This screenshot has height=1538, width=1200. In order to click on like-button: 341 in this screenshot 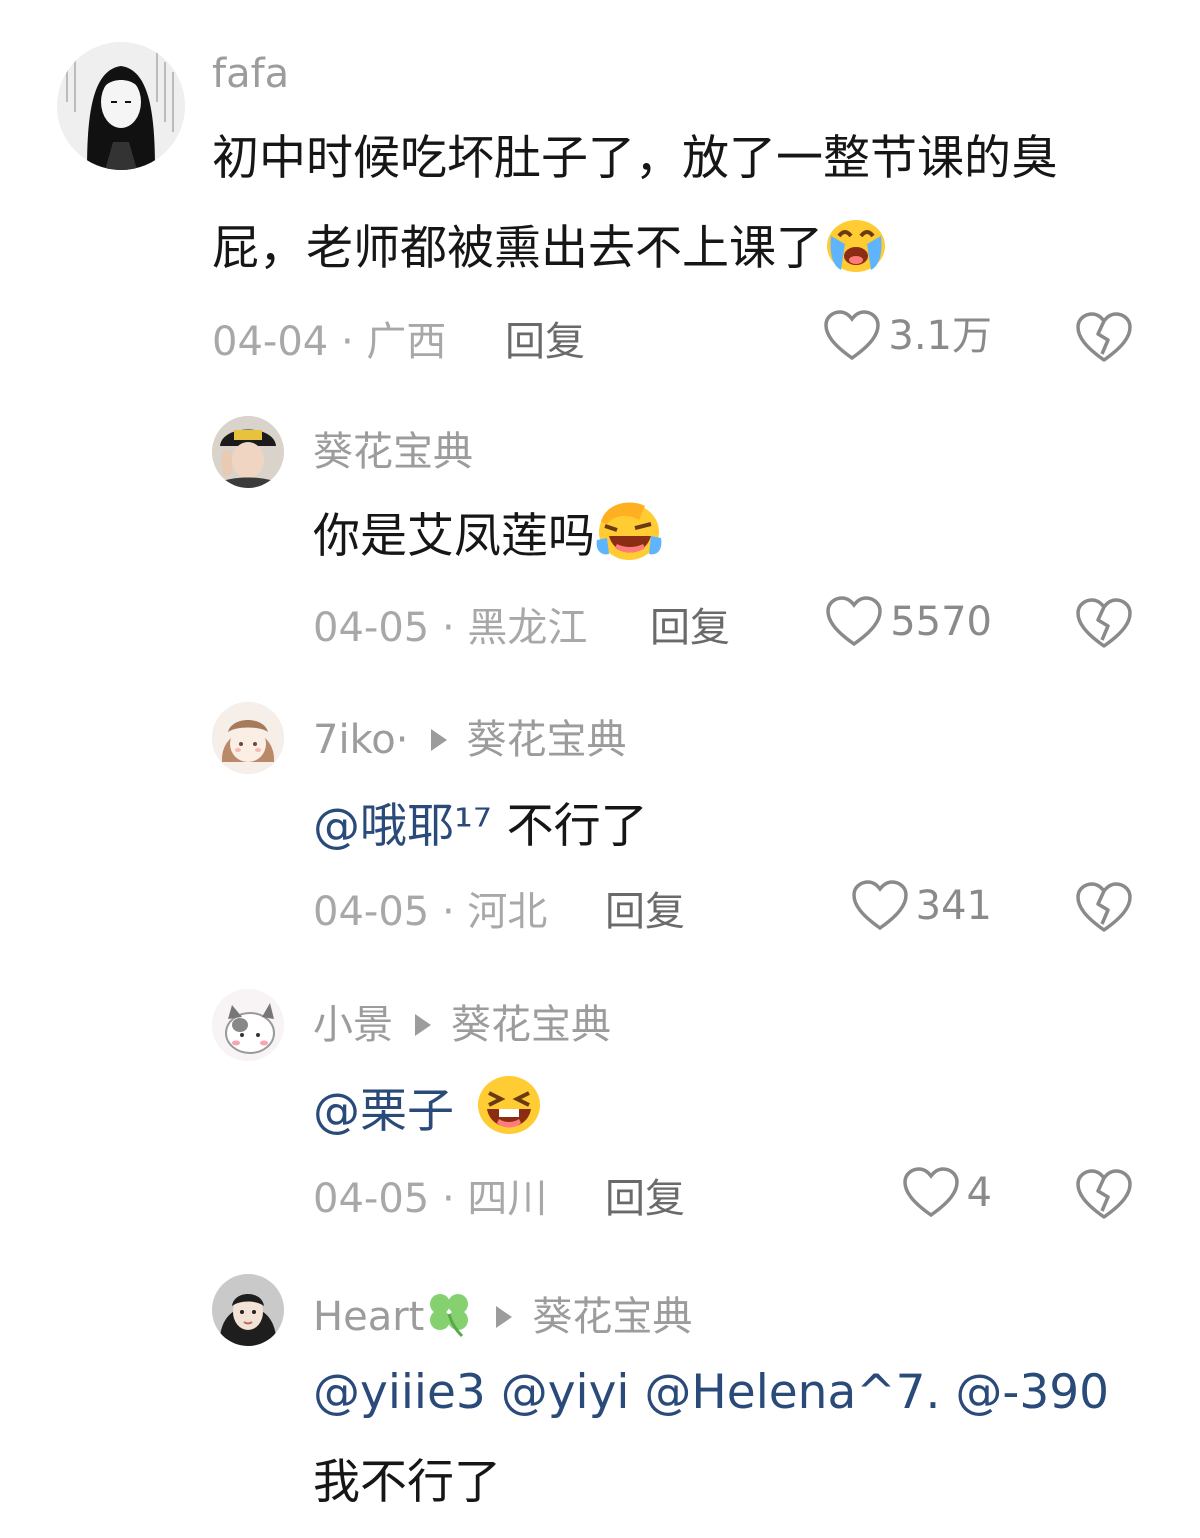, I will do `click(921, 906)`.